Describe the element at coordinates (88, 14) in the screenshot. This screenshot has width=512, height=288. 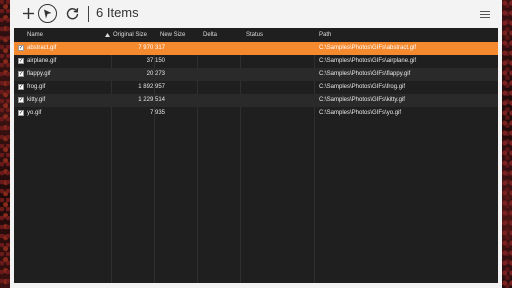
I see `toolbar-separator` at that location.